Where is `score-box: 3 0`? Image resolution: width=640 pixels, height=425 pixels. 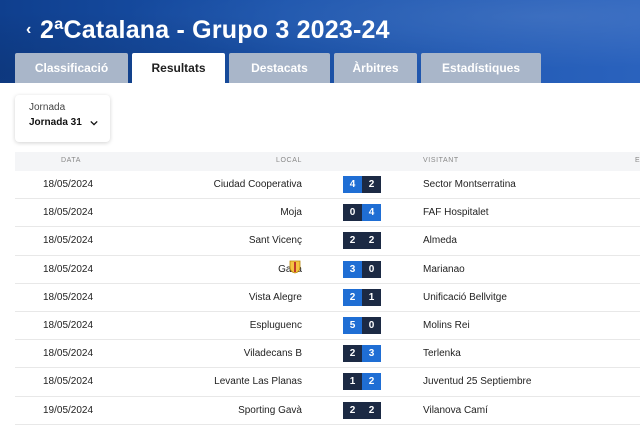
score-box: 3 0 is located at coordinates (362, 269).